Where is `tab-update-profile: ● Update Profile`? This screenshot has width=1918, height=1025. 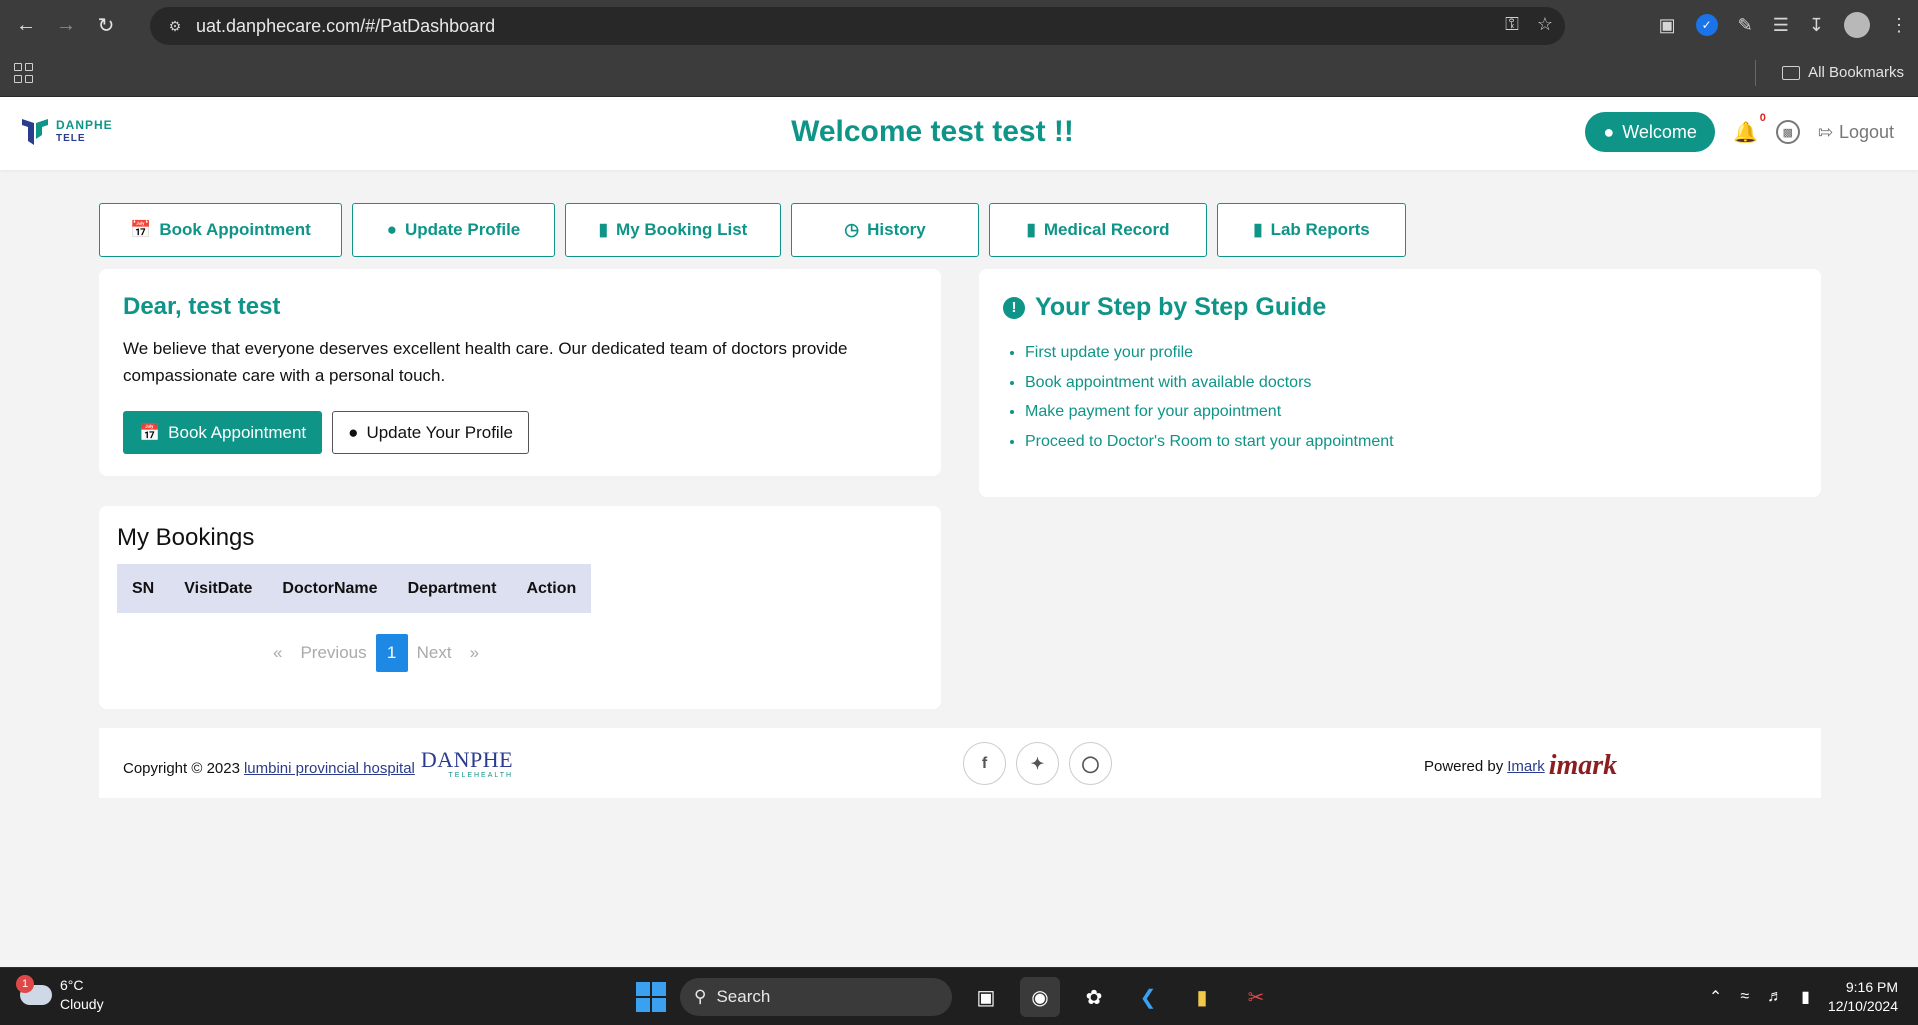
tab-update-profile: ● Update Profile is located at coordinates (453, 230).